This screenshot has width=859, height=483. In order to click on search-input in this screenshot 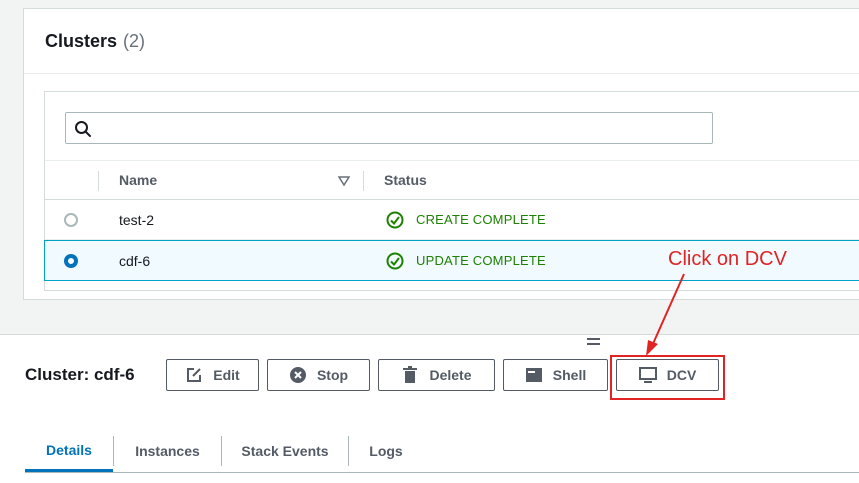, I will do `click(389, 128)`.